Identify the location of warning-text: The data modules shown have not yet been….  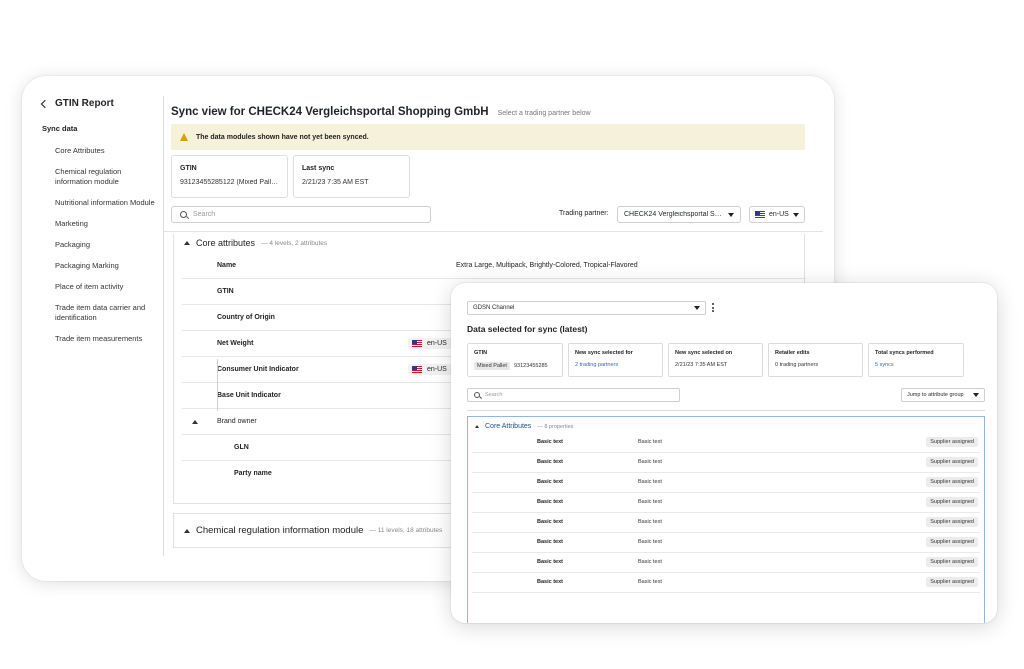
(282, 137).